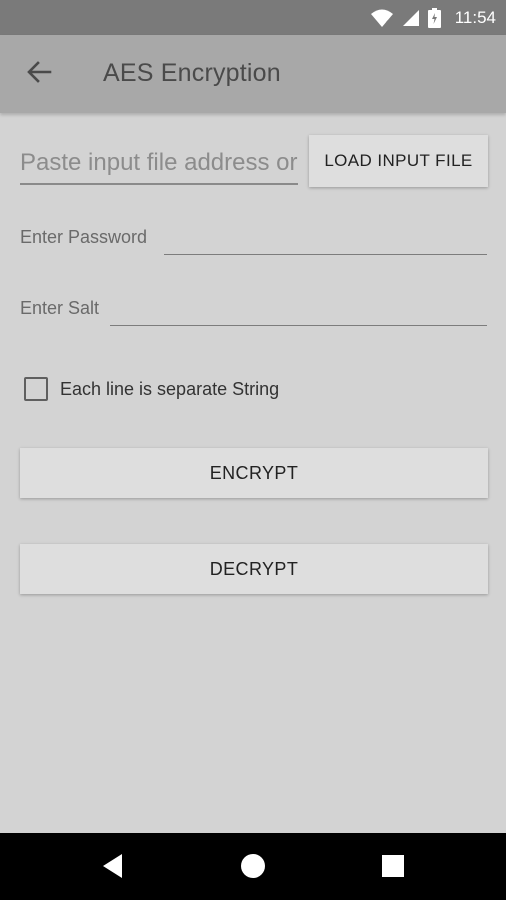 The height and width of the screenshot is (900, 506). Describe the element at coordinates (159, 164) in the screenshot. I see `input-file-address-field` at that location.